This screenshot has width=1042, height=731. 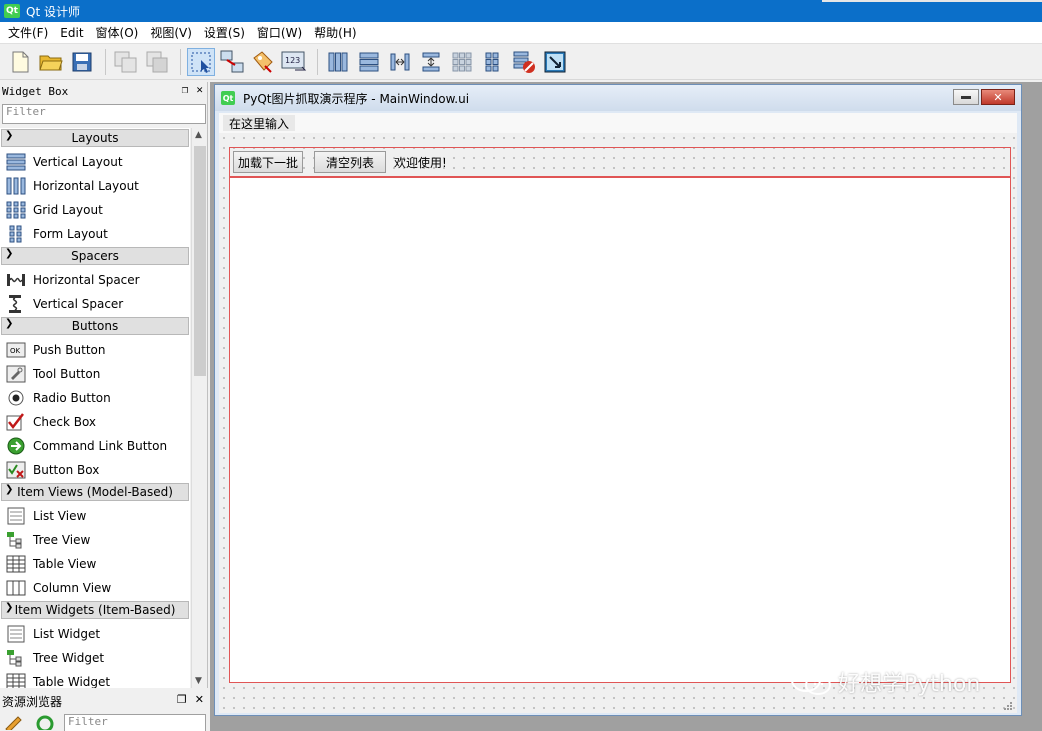 I want to click on open-file-button, so click(x=51, y=62).